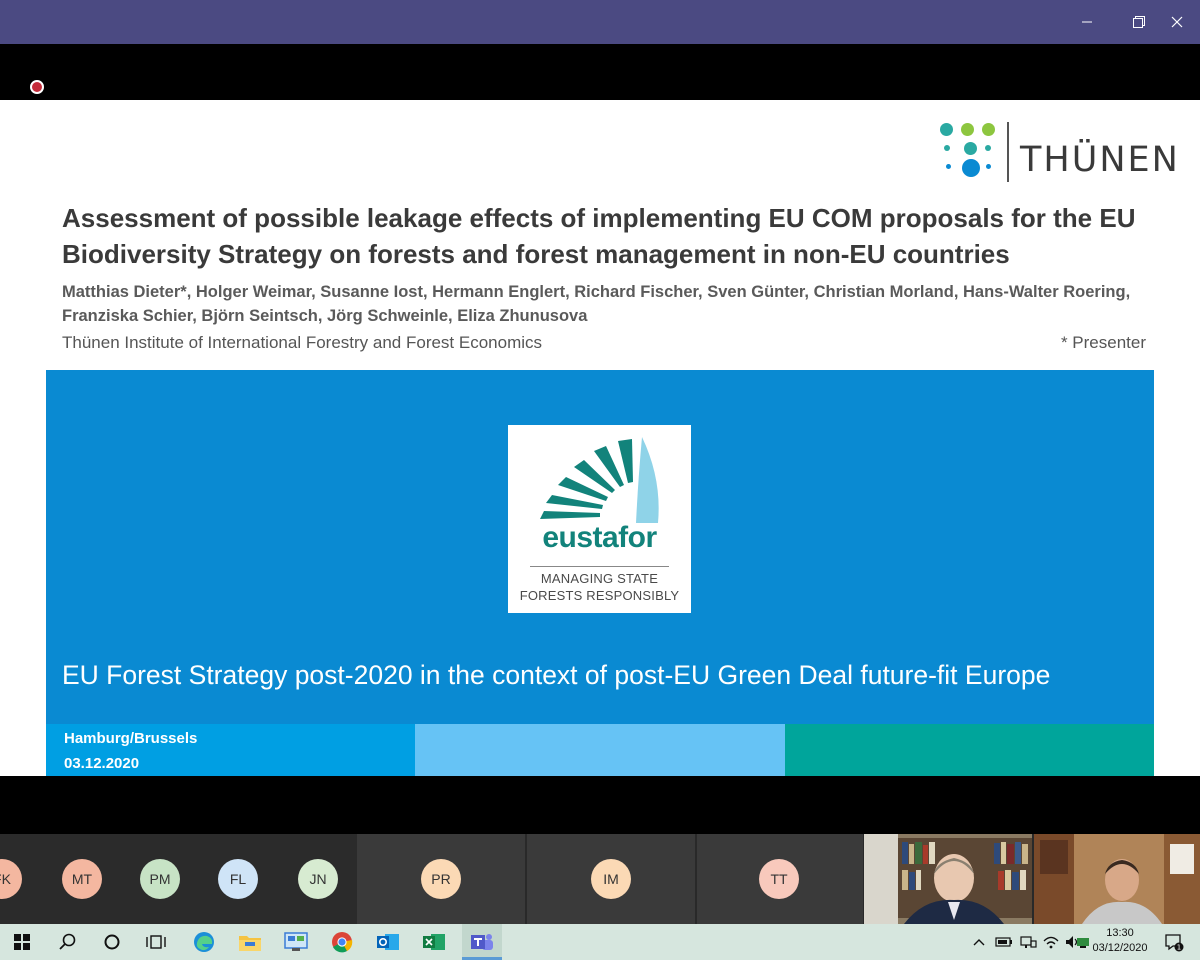 The height and width of the screenshot is (960, 1200). I want to click on participant-initials: PR, so click(441, 879).